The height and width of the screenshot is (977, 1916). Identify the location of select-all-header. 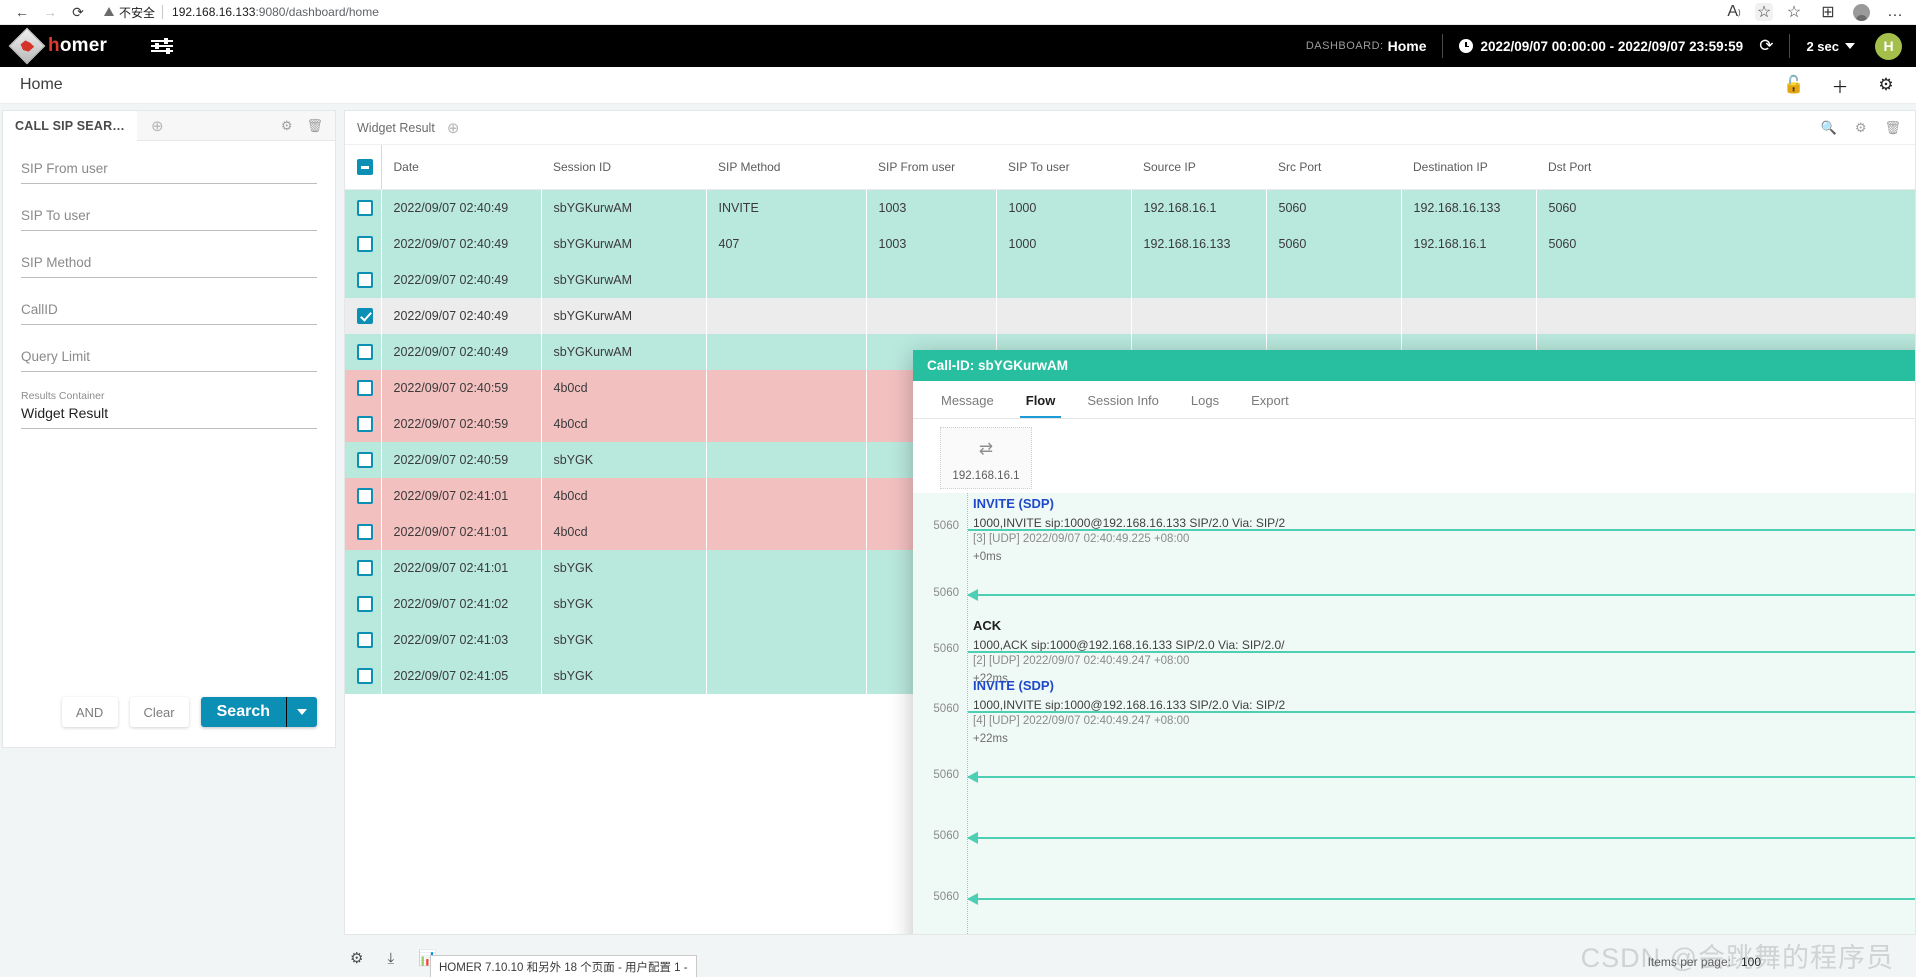
(363, 167).